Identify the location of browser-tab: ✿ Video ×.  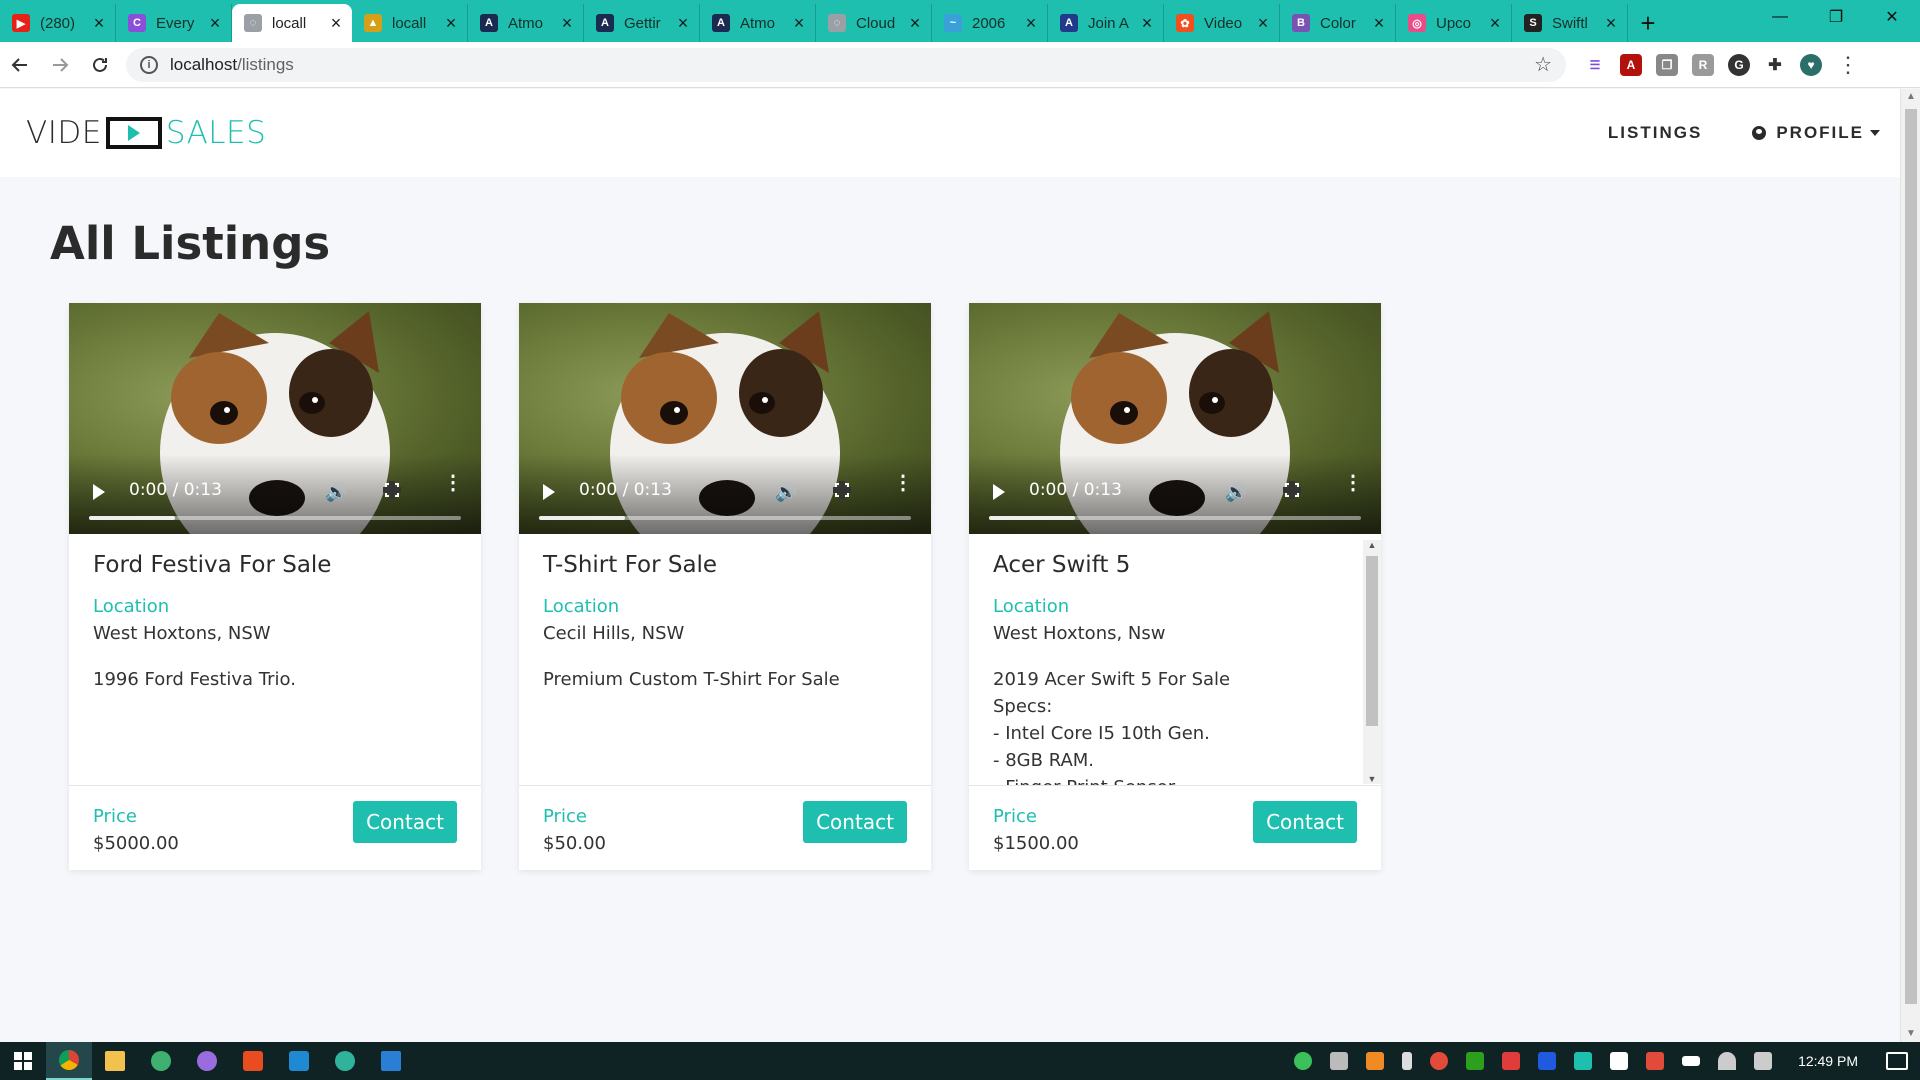
(1222, 23).